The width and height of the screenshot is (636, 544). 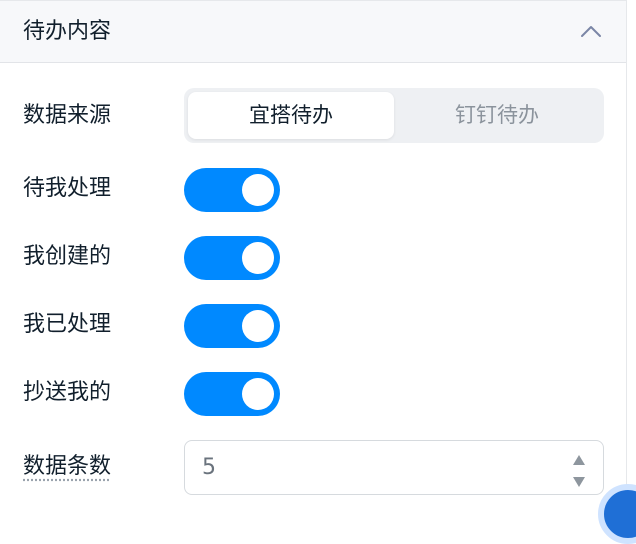 What do you see at coordinates (67, 466) in the screenshot?
I see `data-count-label: 数据条数` at bounding box center [67, 466].